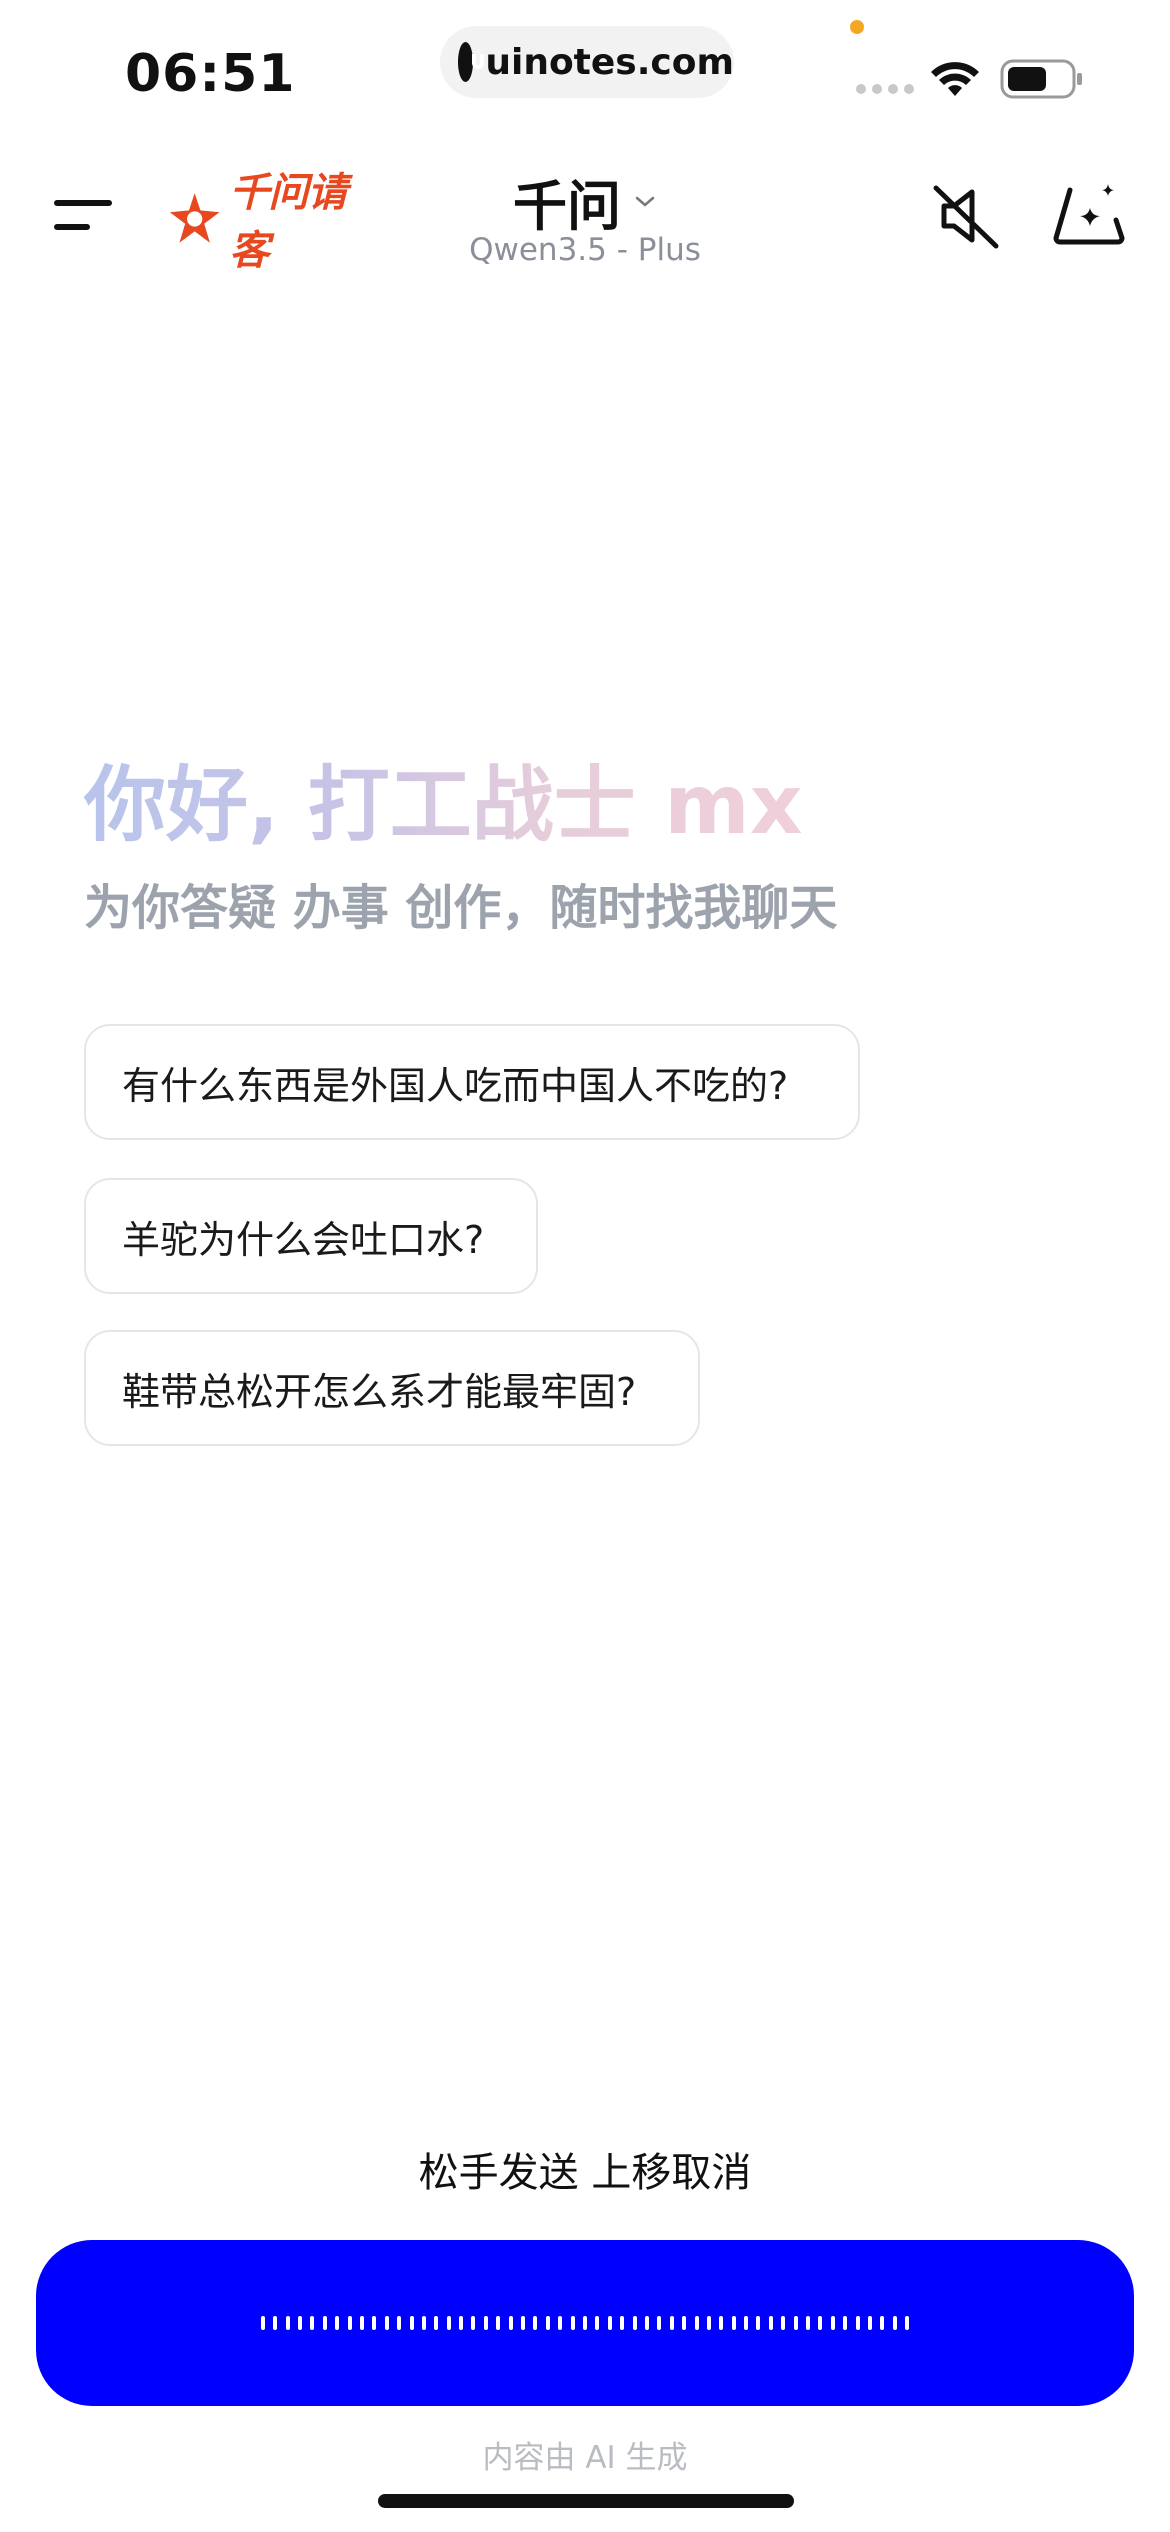 The image size is (1170, 2532). I want to click on greeting-title: 你好, 打工战士 mx, so click(443, 797).